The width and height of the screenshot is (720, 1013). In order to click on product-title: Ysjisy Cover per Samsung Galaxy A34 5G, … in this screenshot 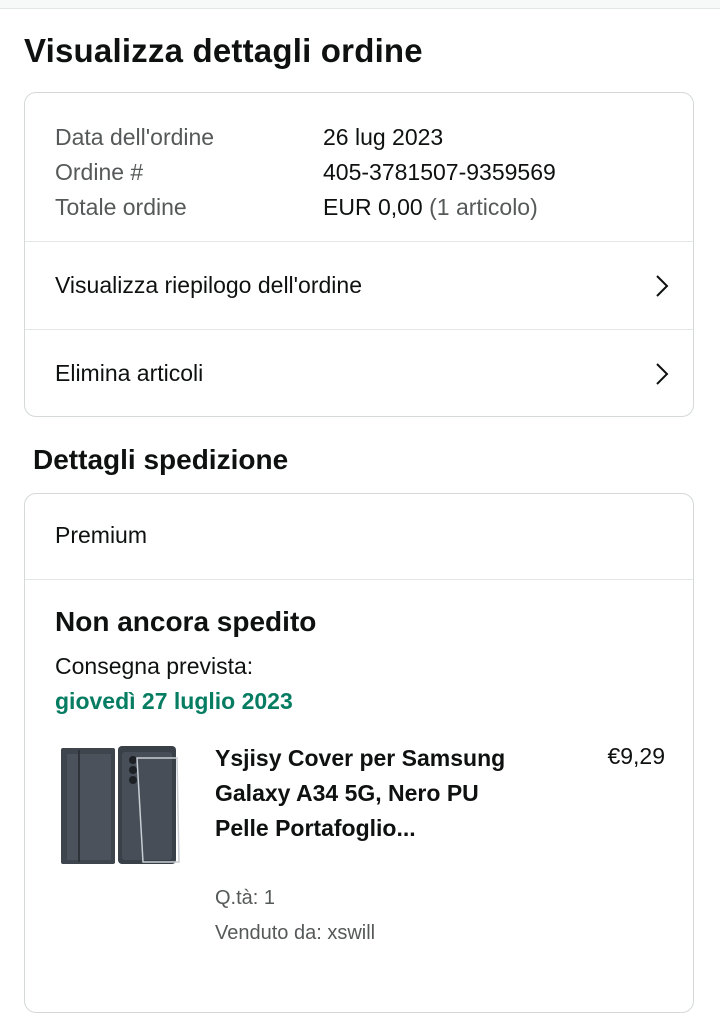, I will do `click(365, 793)`.